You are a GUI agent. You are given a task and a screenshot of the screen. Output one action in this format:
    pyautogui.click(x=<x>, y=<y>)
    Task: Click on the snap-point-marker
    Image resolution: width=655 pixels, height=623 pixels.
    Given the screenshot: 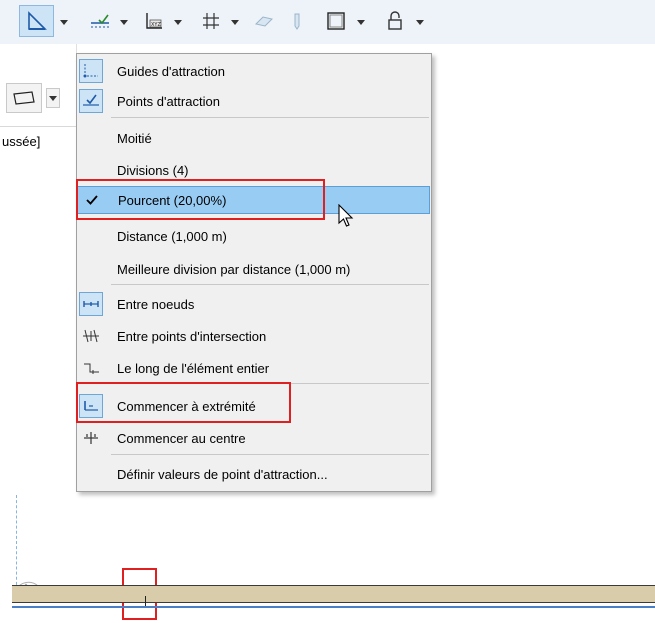 What is the action you would take?
    pyautogui.click(x=145, y=601)
    